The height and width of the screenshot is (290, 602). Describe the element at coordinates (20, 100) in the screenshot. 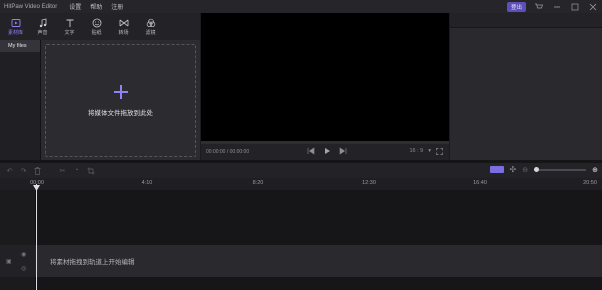

I see `media-sidebar: My files` at that location.